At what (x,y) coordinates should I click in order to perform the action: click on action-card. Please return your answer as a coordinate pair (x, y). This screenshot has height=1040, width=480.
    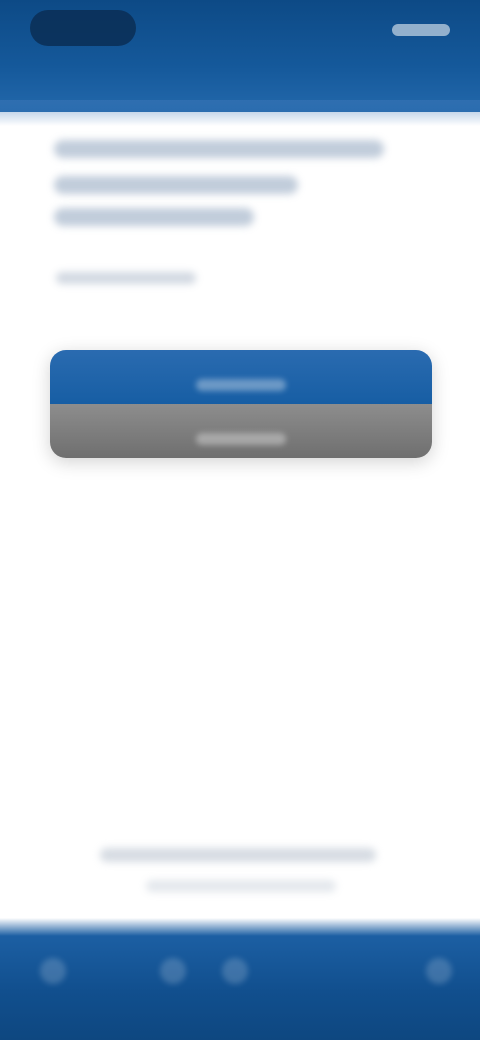
    Looking at the image, I should click on (241, 404).